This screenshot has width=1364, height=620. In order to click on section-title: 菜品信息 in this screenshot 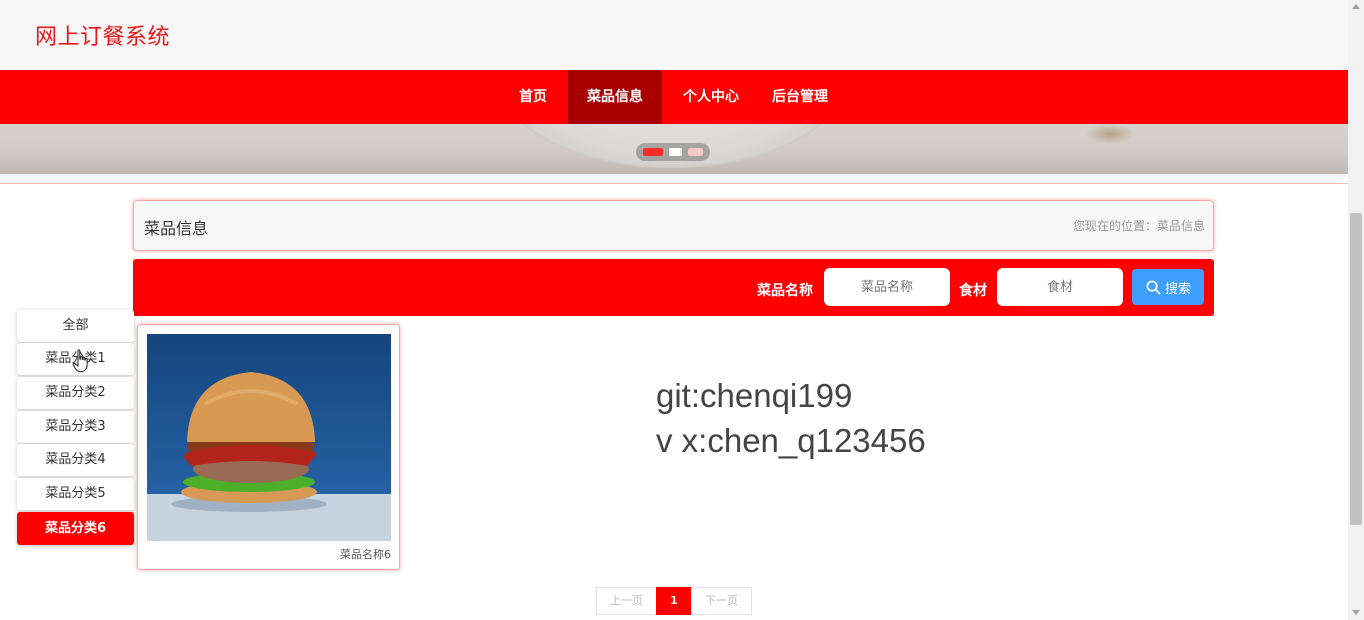, I will do `click(176, 228)`.